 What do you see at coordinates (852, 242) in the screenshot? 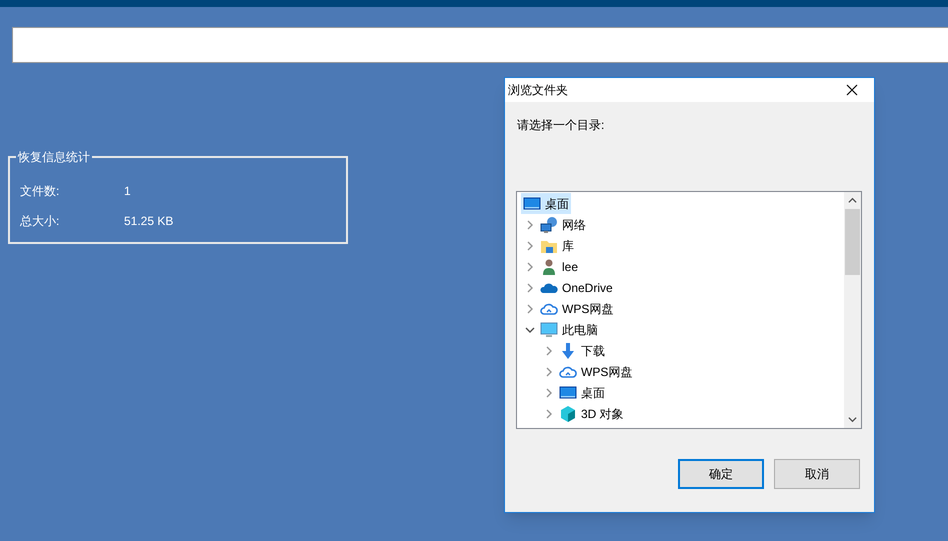
I see `scrollbar-thumb` at bounding box center [852, 242].